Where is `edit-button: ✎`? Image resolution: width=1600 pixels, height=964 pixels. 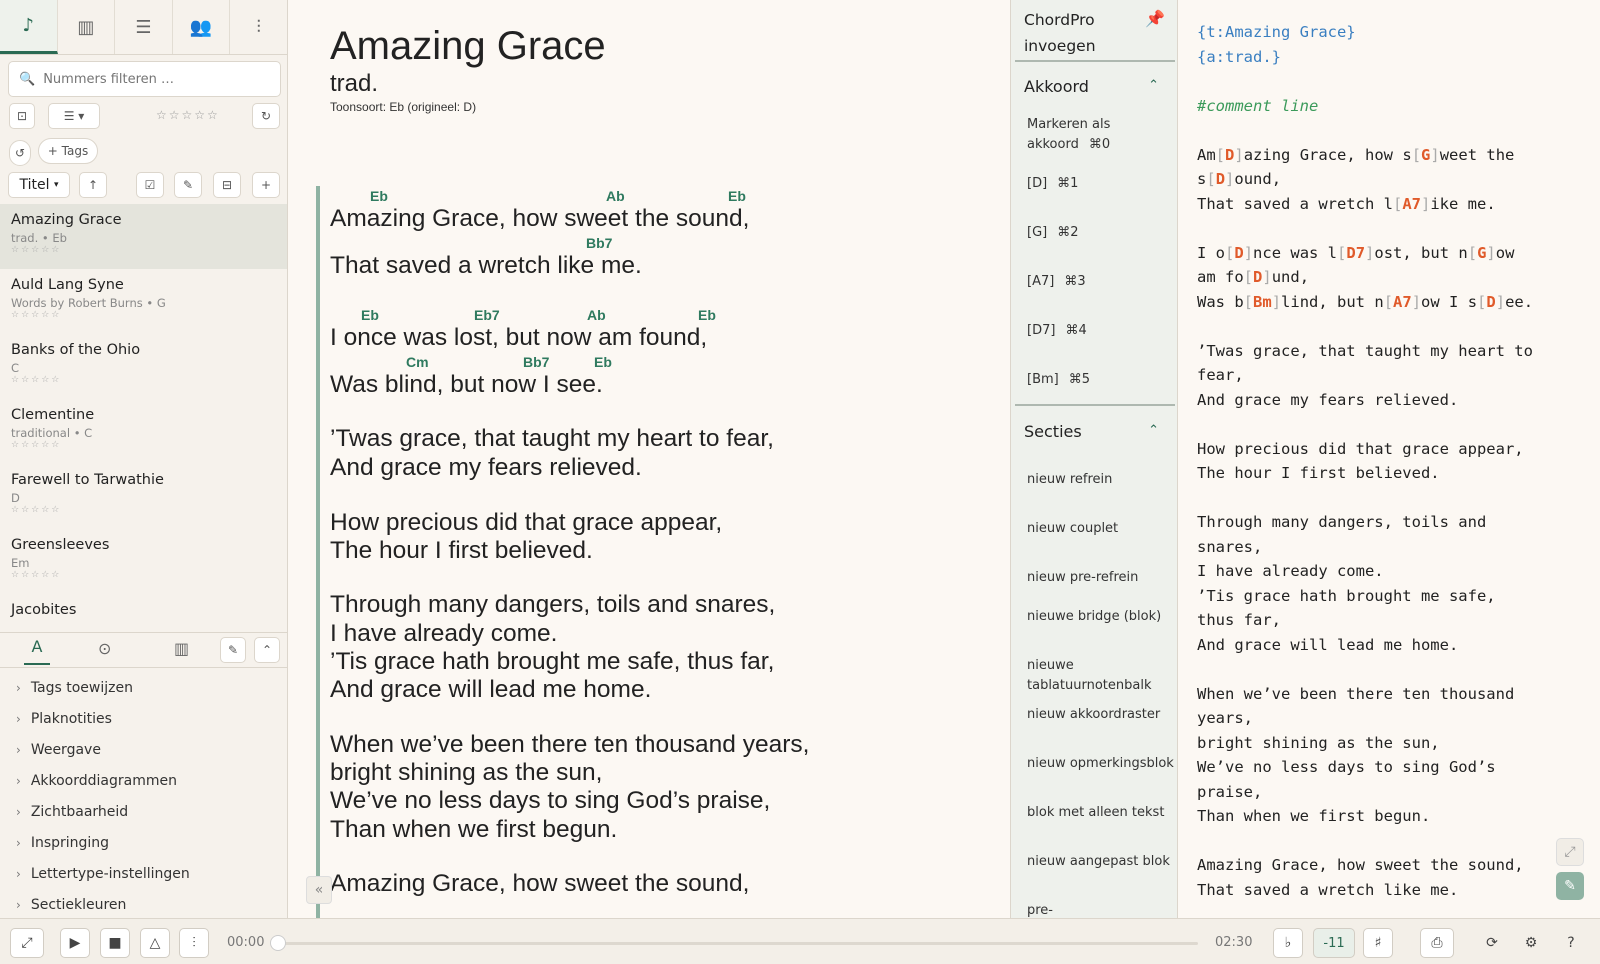
edit-button: ✎ is located at coordinates (188, 185).